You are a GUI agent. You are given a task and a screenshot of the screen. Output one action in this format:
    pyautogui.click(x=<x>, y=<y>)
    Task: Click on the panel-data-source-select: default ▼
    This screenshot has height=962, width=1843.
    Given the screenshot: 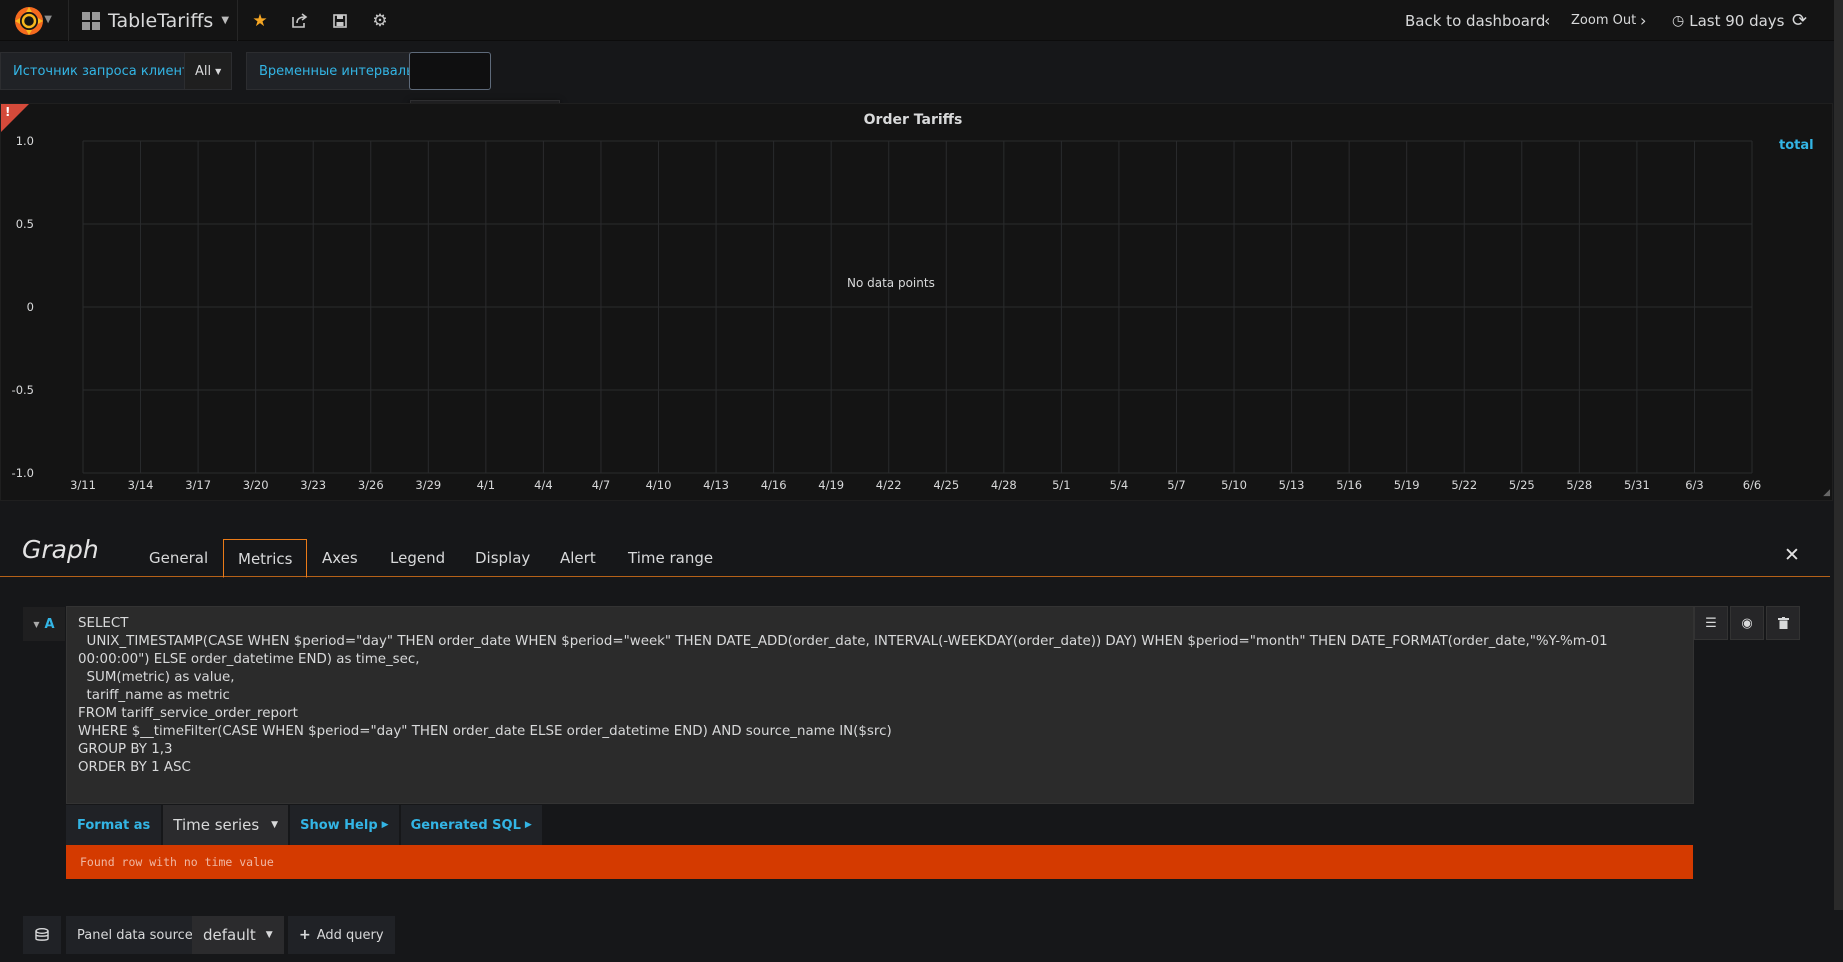 What is the action you would take?
    pyautogui.click(x=238, y=935)
    